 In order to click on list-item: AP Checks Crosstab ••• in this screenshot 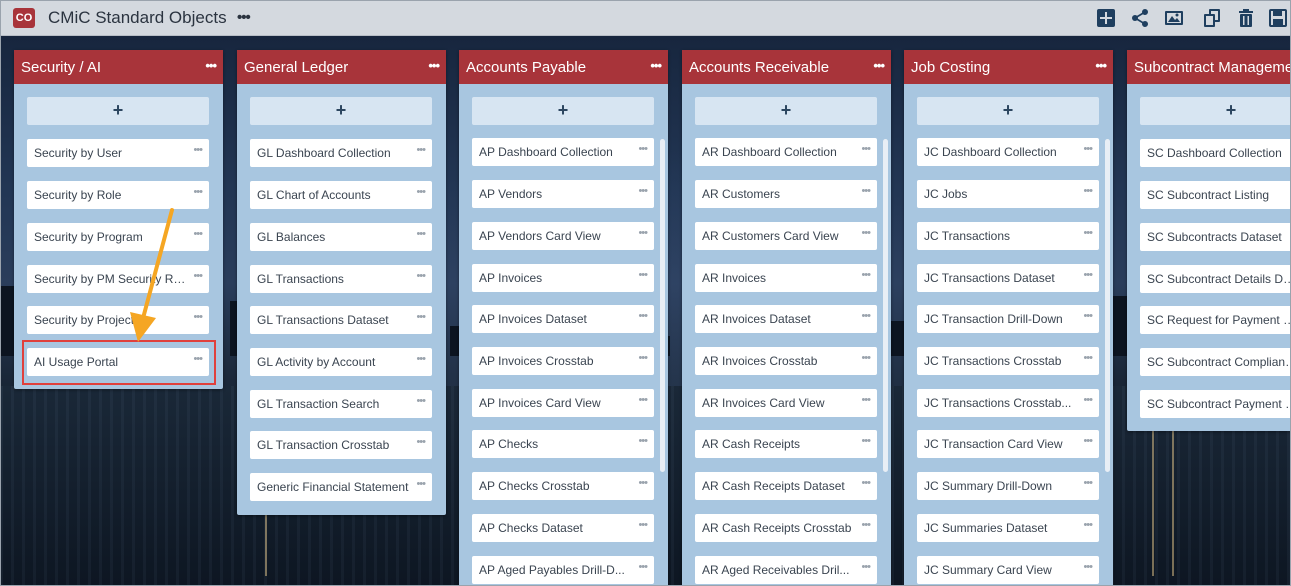, I will do `click(563, 486)`.